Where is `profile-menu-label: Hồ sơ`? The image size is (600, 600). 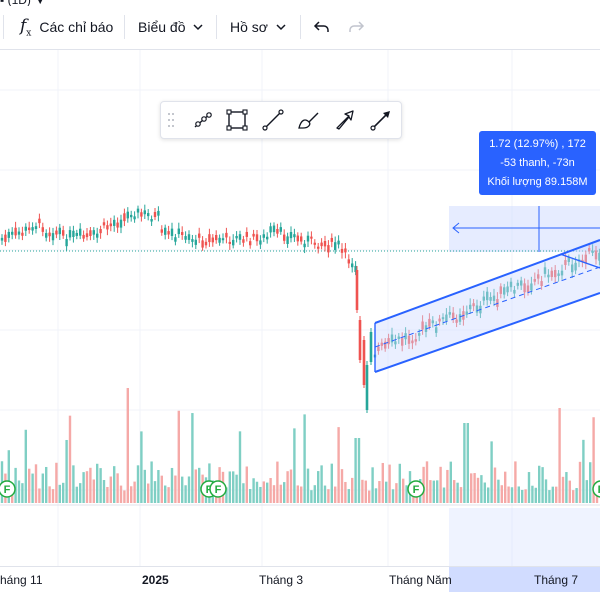 profile-menu-label: Hồ sơ is located at coordinates (249, 27).